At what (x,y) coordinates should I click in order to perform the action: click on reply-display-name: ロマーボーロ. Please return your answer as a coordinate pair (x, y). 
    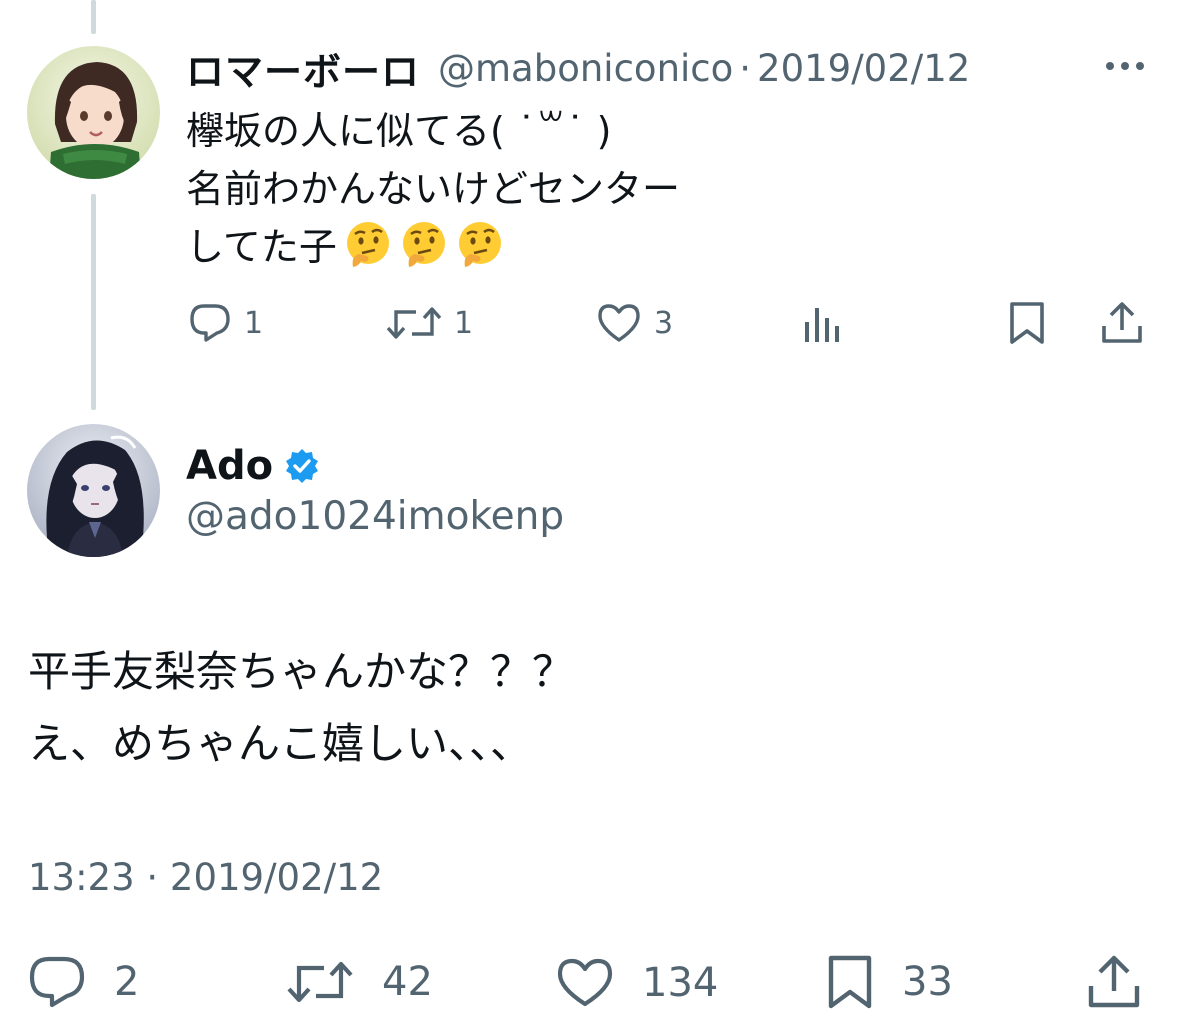
    Looking at the image, I should click on (303, 68).